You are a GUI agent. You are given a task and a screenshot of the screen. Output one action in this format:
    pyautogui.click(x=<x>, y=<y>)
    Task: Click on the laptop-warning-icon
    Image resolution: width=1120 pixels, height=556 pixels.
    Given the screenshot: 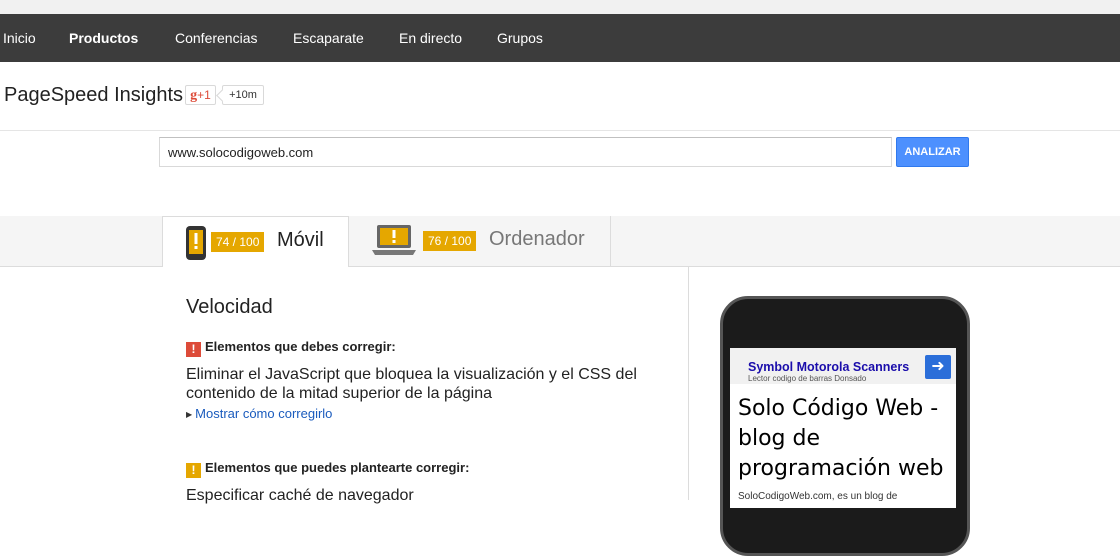 What is the action you would take?
    pyautogui.click(x=394, y=240)
    